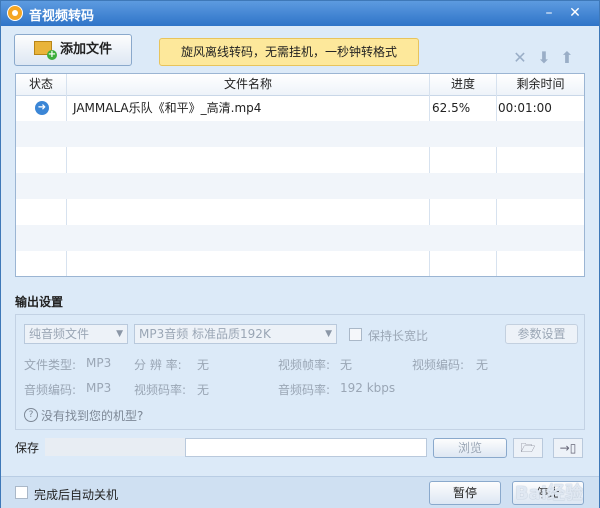  What do you see at coordinates (41, 84) in the screenshot?
I see `column-header-status: 状态` at bounding box center [41, 84].